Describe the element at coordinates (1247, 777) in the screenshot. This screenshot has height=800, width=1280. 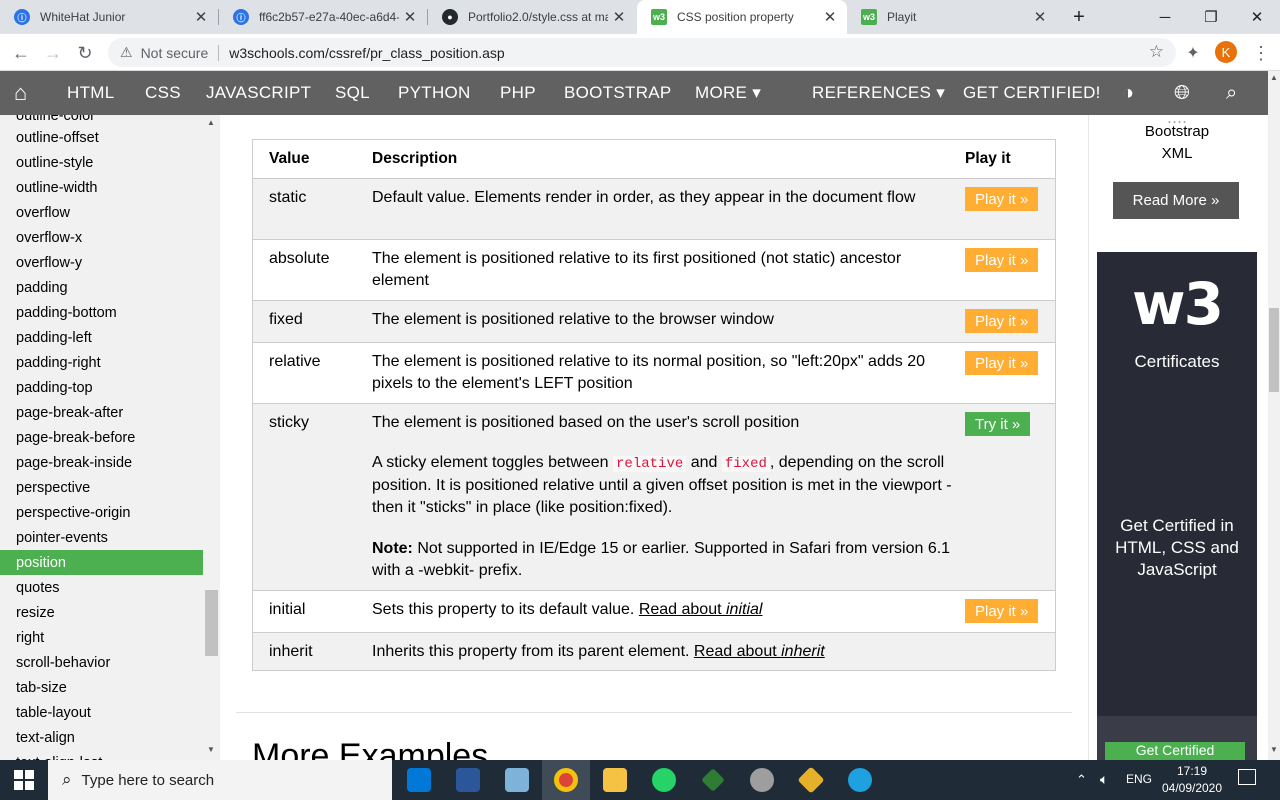
I see `notifications-icon` at that location.